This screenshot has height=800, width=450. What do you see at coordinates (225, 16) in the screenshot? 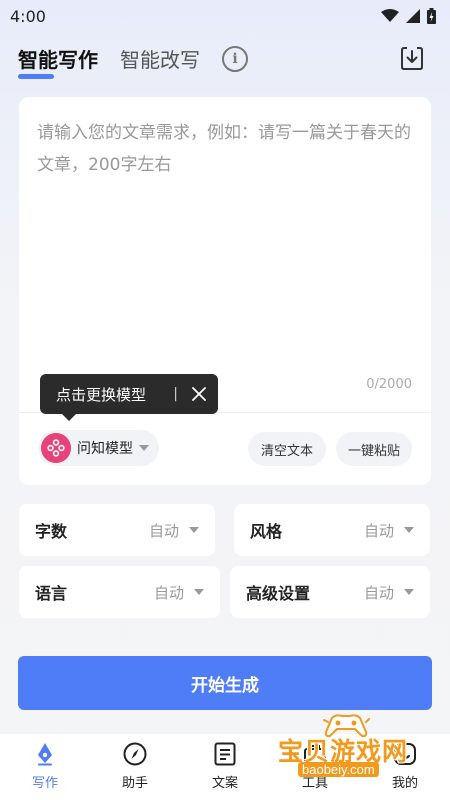
I see `status-bar: 4:00` at bounding box center [225, 16].